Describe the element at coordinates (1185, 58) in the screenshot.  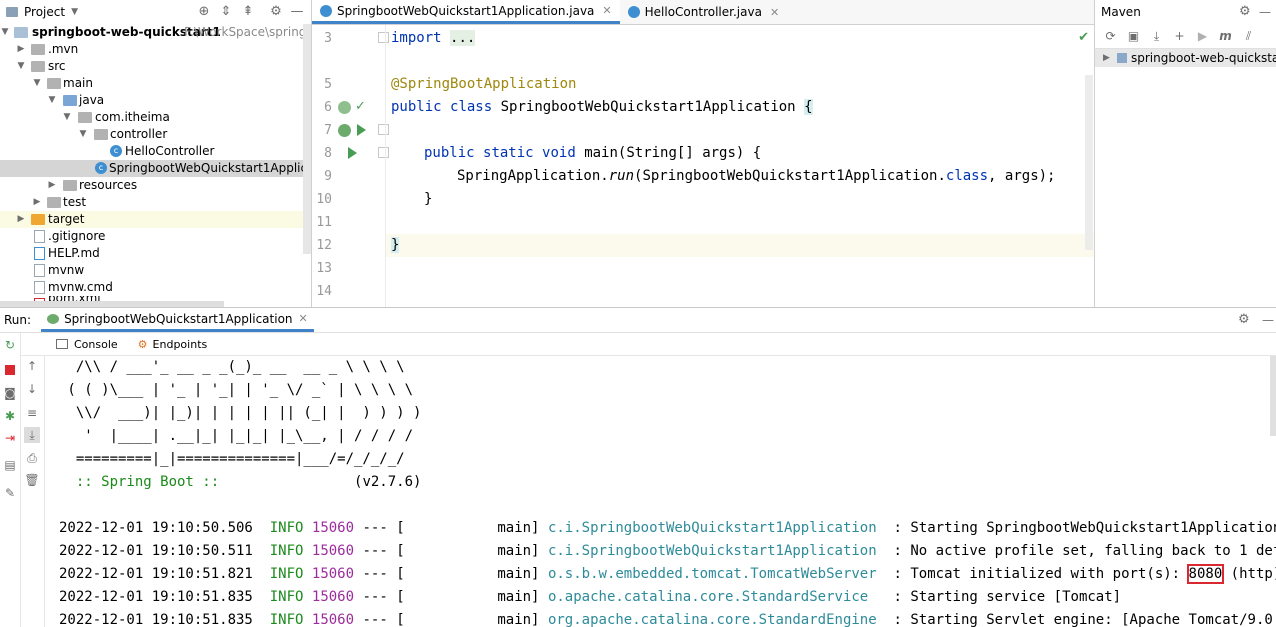
I see `maven-project-item: ▶ springboot-web-quickstart1` at that location.